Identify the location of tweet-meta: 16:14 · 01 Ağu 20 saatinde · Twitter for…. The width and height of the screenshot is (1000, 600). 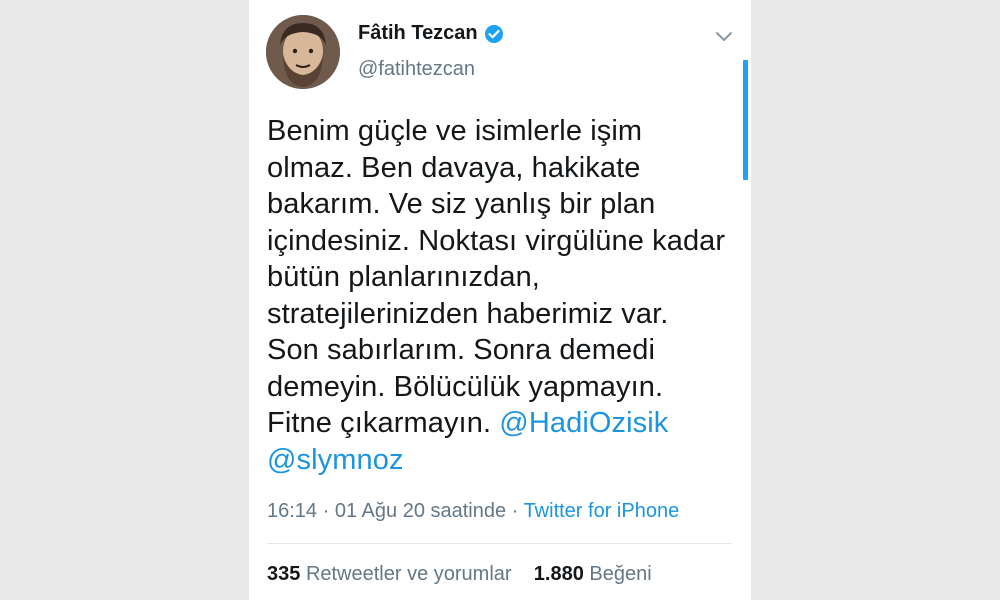
(473, 511).